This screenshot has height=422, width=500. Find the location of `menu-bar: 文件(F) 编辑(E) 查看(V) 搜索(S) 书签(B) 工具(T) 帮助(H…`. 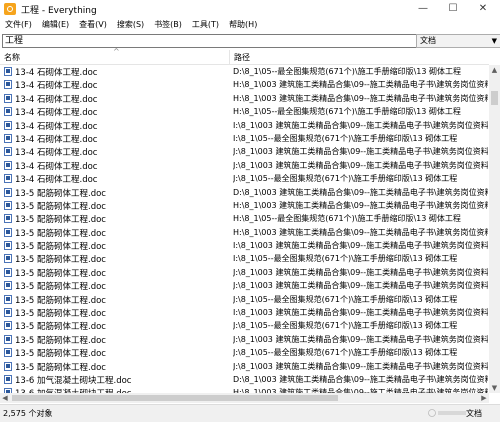

menu-bar: 文件(F) 编辑(E) 查看(V) 搜索(S) 书签(B) 工具(T) 帮助(H… is located at coordinates (250, 25).